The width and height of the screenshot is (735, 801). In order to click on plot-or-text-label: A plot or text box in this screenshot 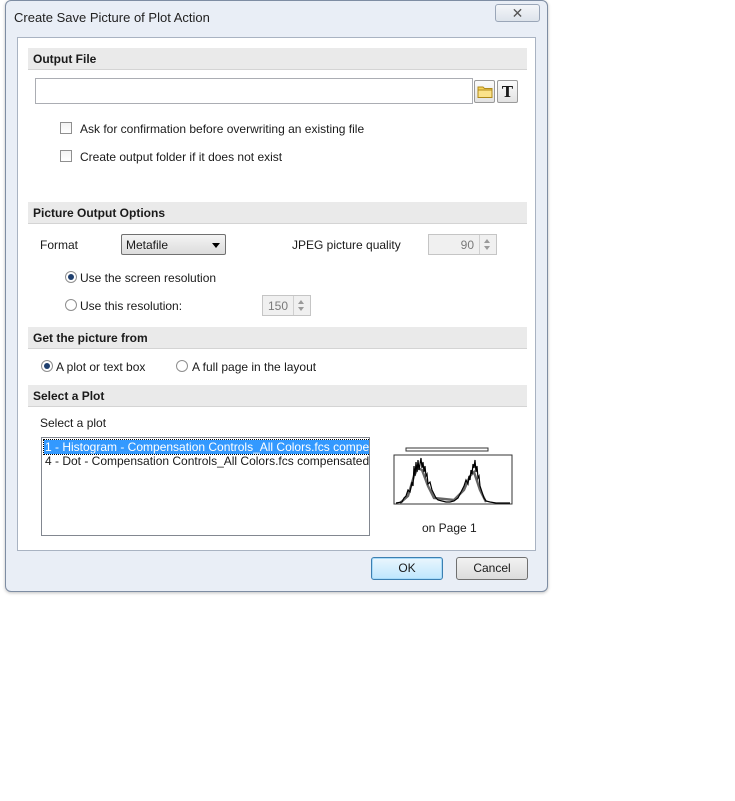, I will do `click(101, 367)`.